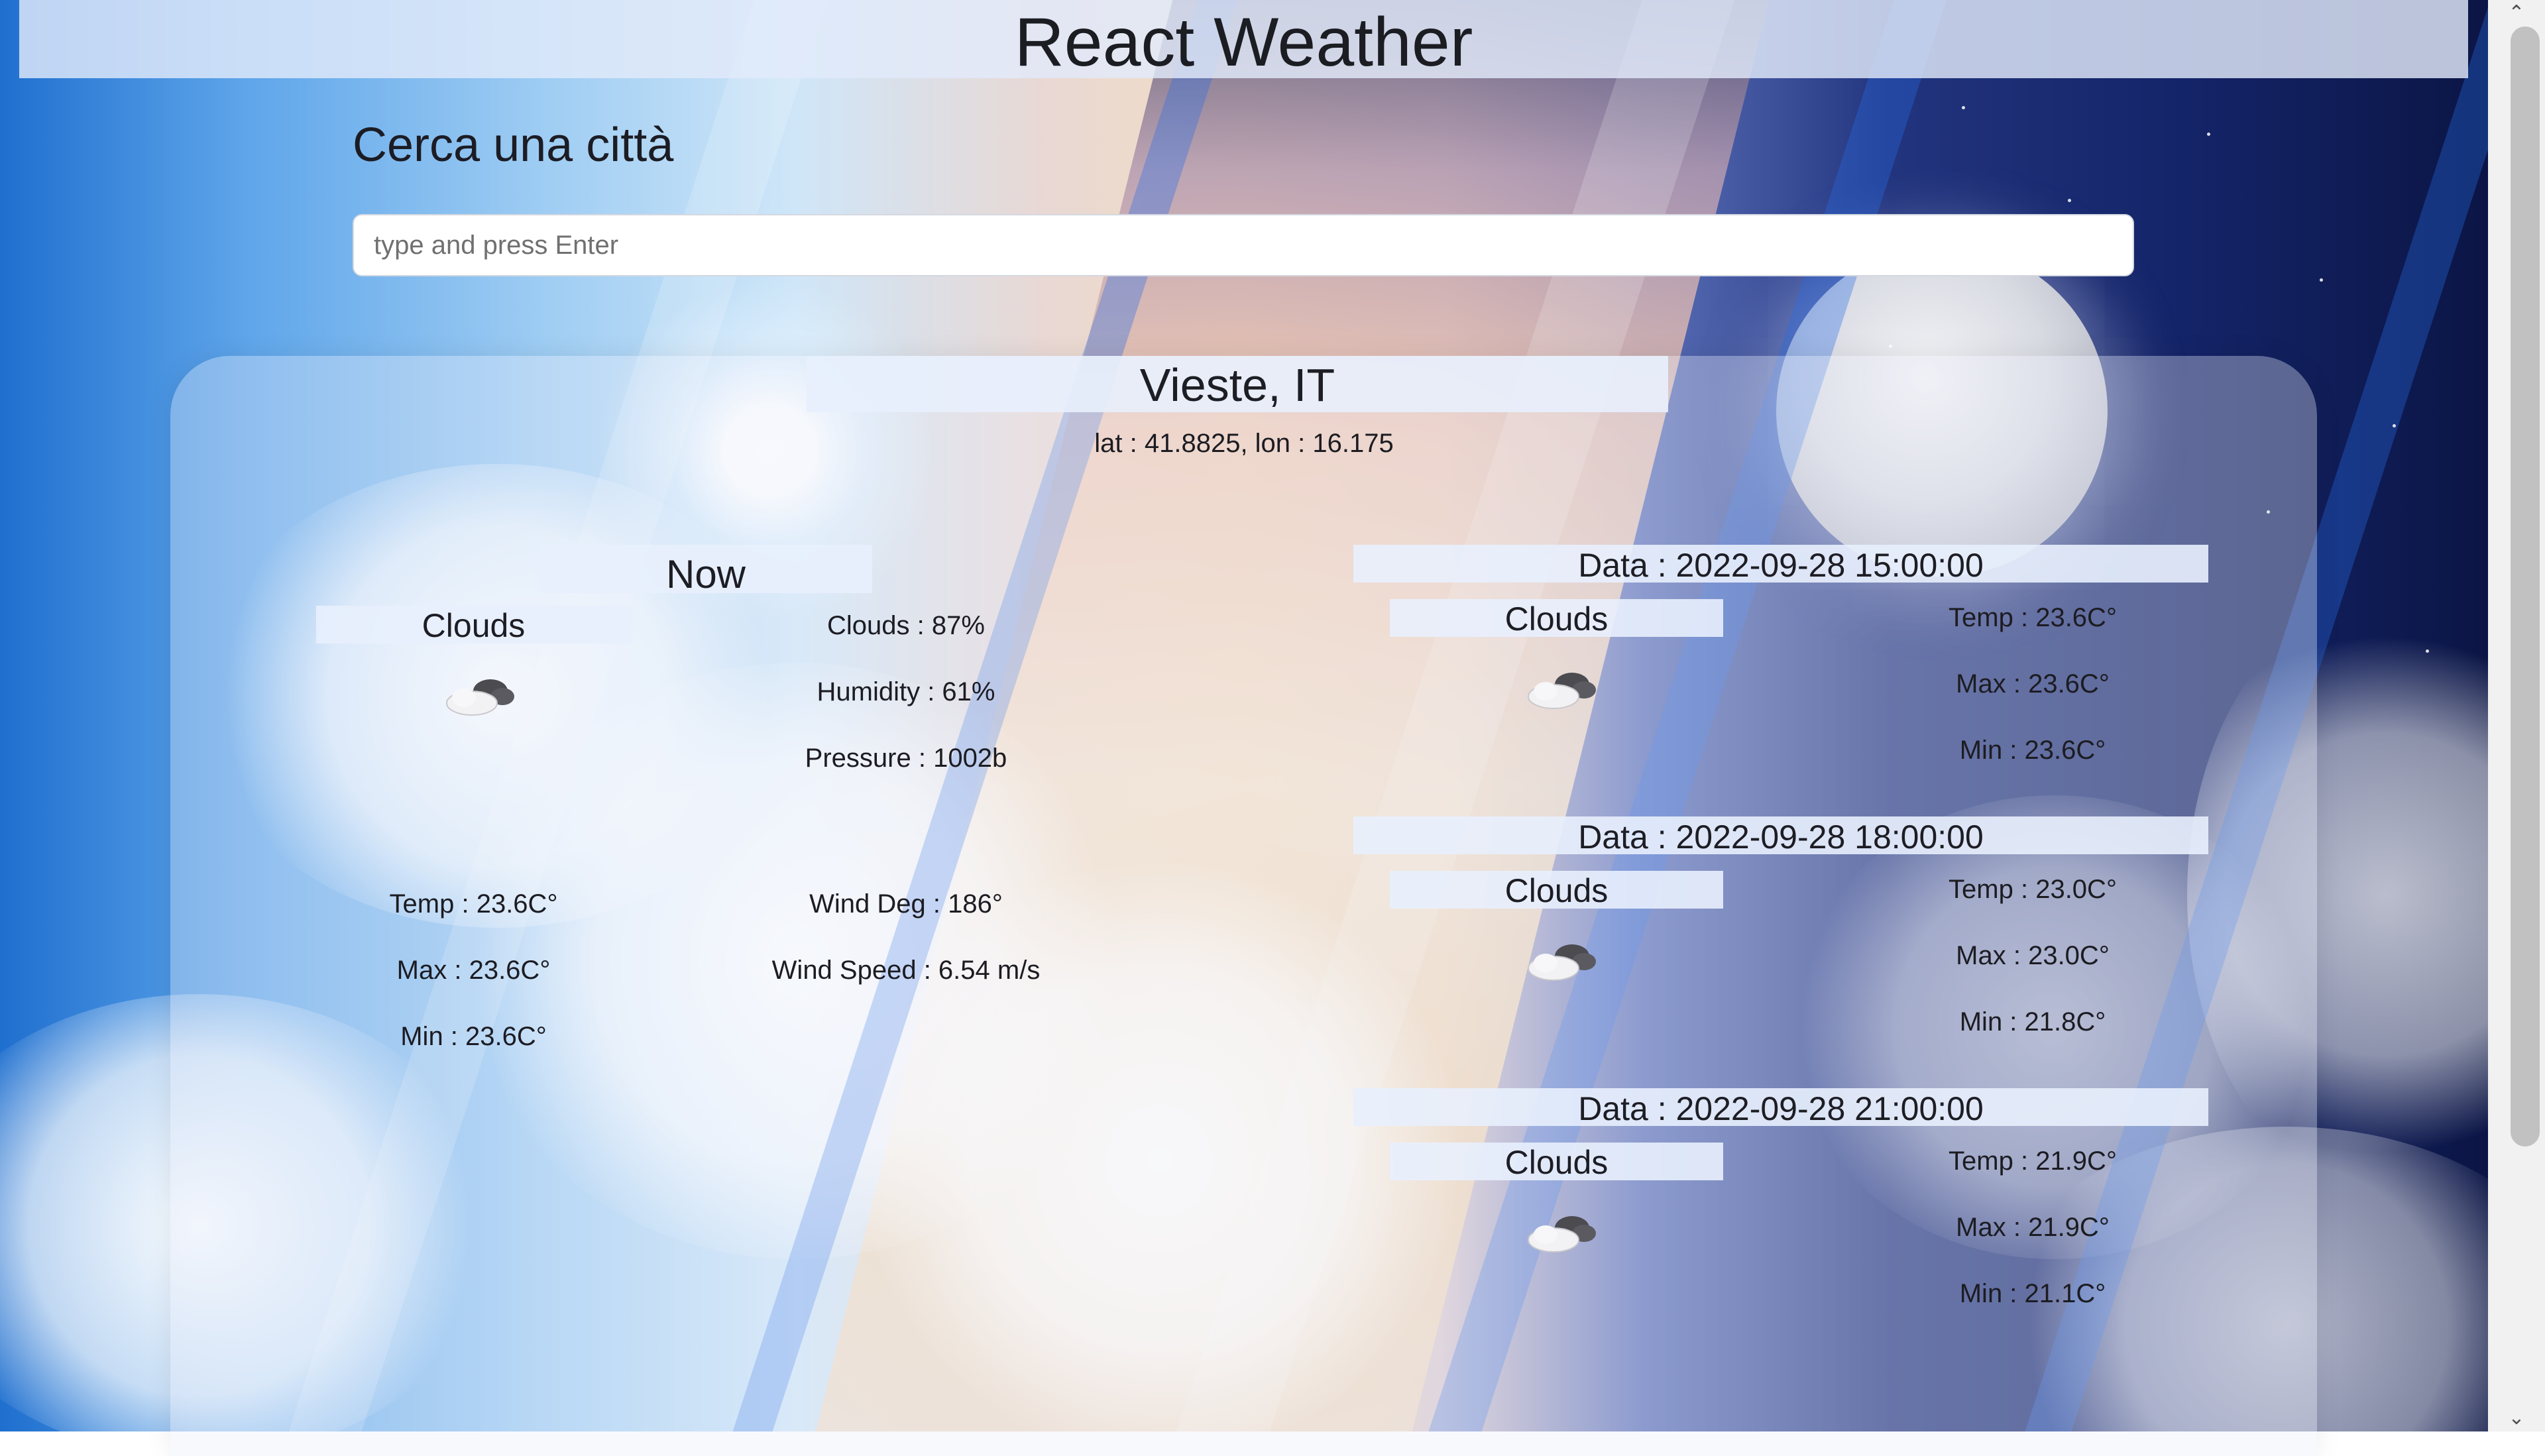 The width and height of the screenshot is (2545, 1456). Describe the element at coordinates (2033, 889) in the screenshot. I see `forecast-temp: Temp : 23.0C°` at that location.